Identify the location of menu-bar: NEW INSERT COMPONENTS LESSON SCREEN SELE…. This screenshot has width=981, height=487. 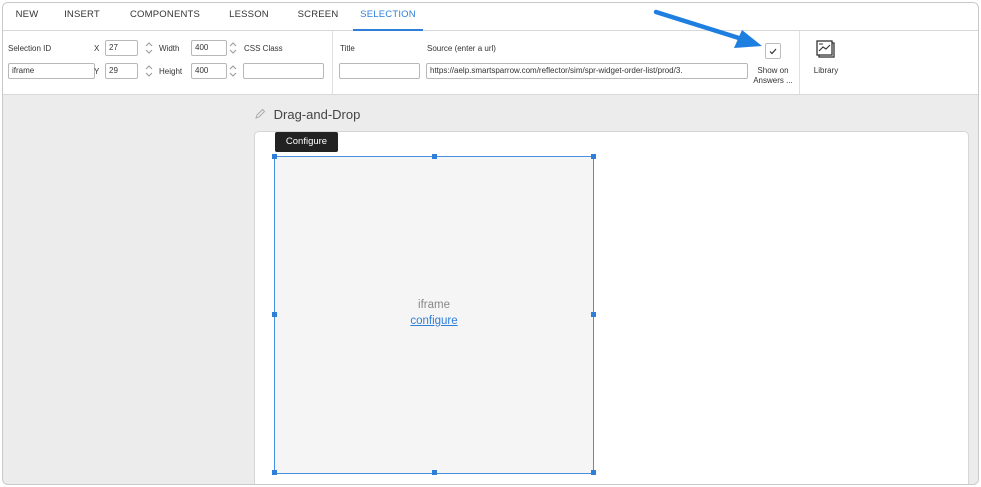
(490, 17).